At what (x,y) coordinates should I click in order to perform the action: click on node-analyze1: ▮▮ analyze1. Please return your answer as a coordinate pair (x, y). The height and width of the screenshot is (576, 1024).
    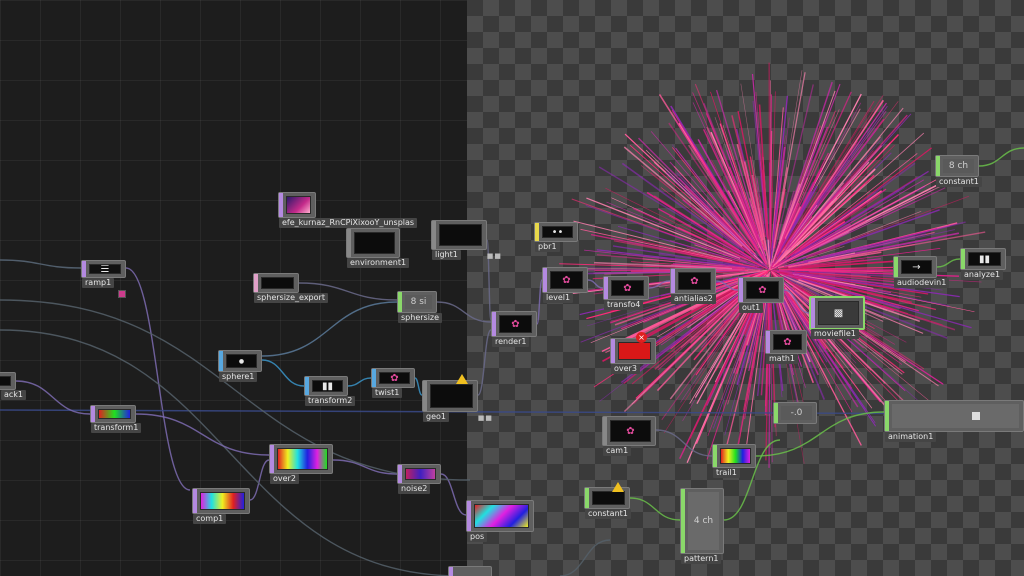
    Looking at the image, I should click on (983, 264).